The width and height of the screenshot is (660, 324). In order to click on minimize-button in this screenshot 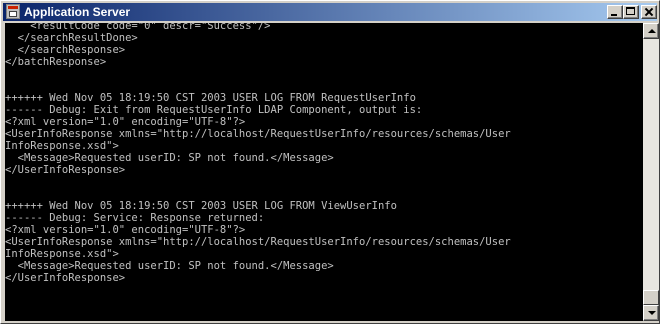, I will do `click(615, 12)`.